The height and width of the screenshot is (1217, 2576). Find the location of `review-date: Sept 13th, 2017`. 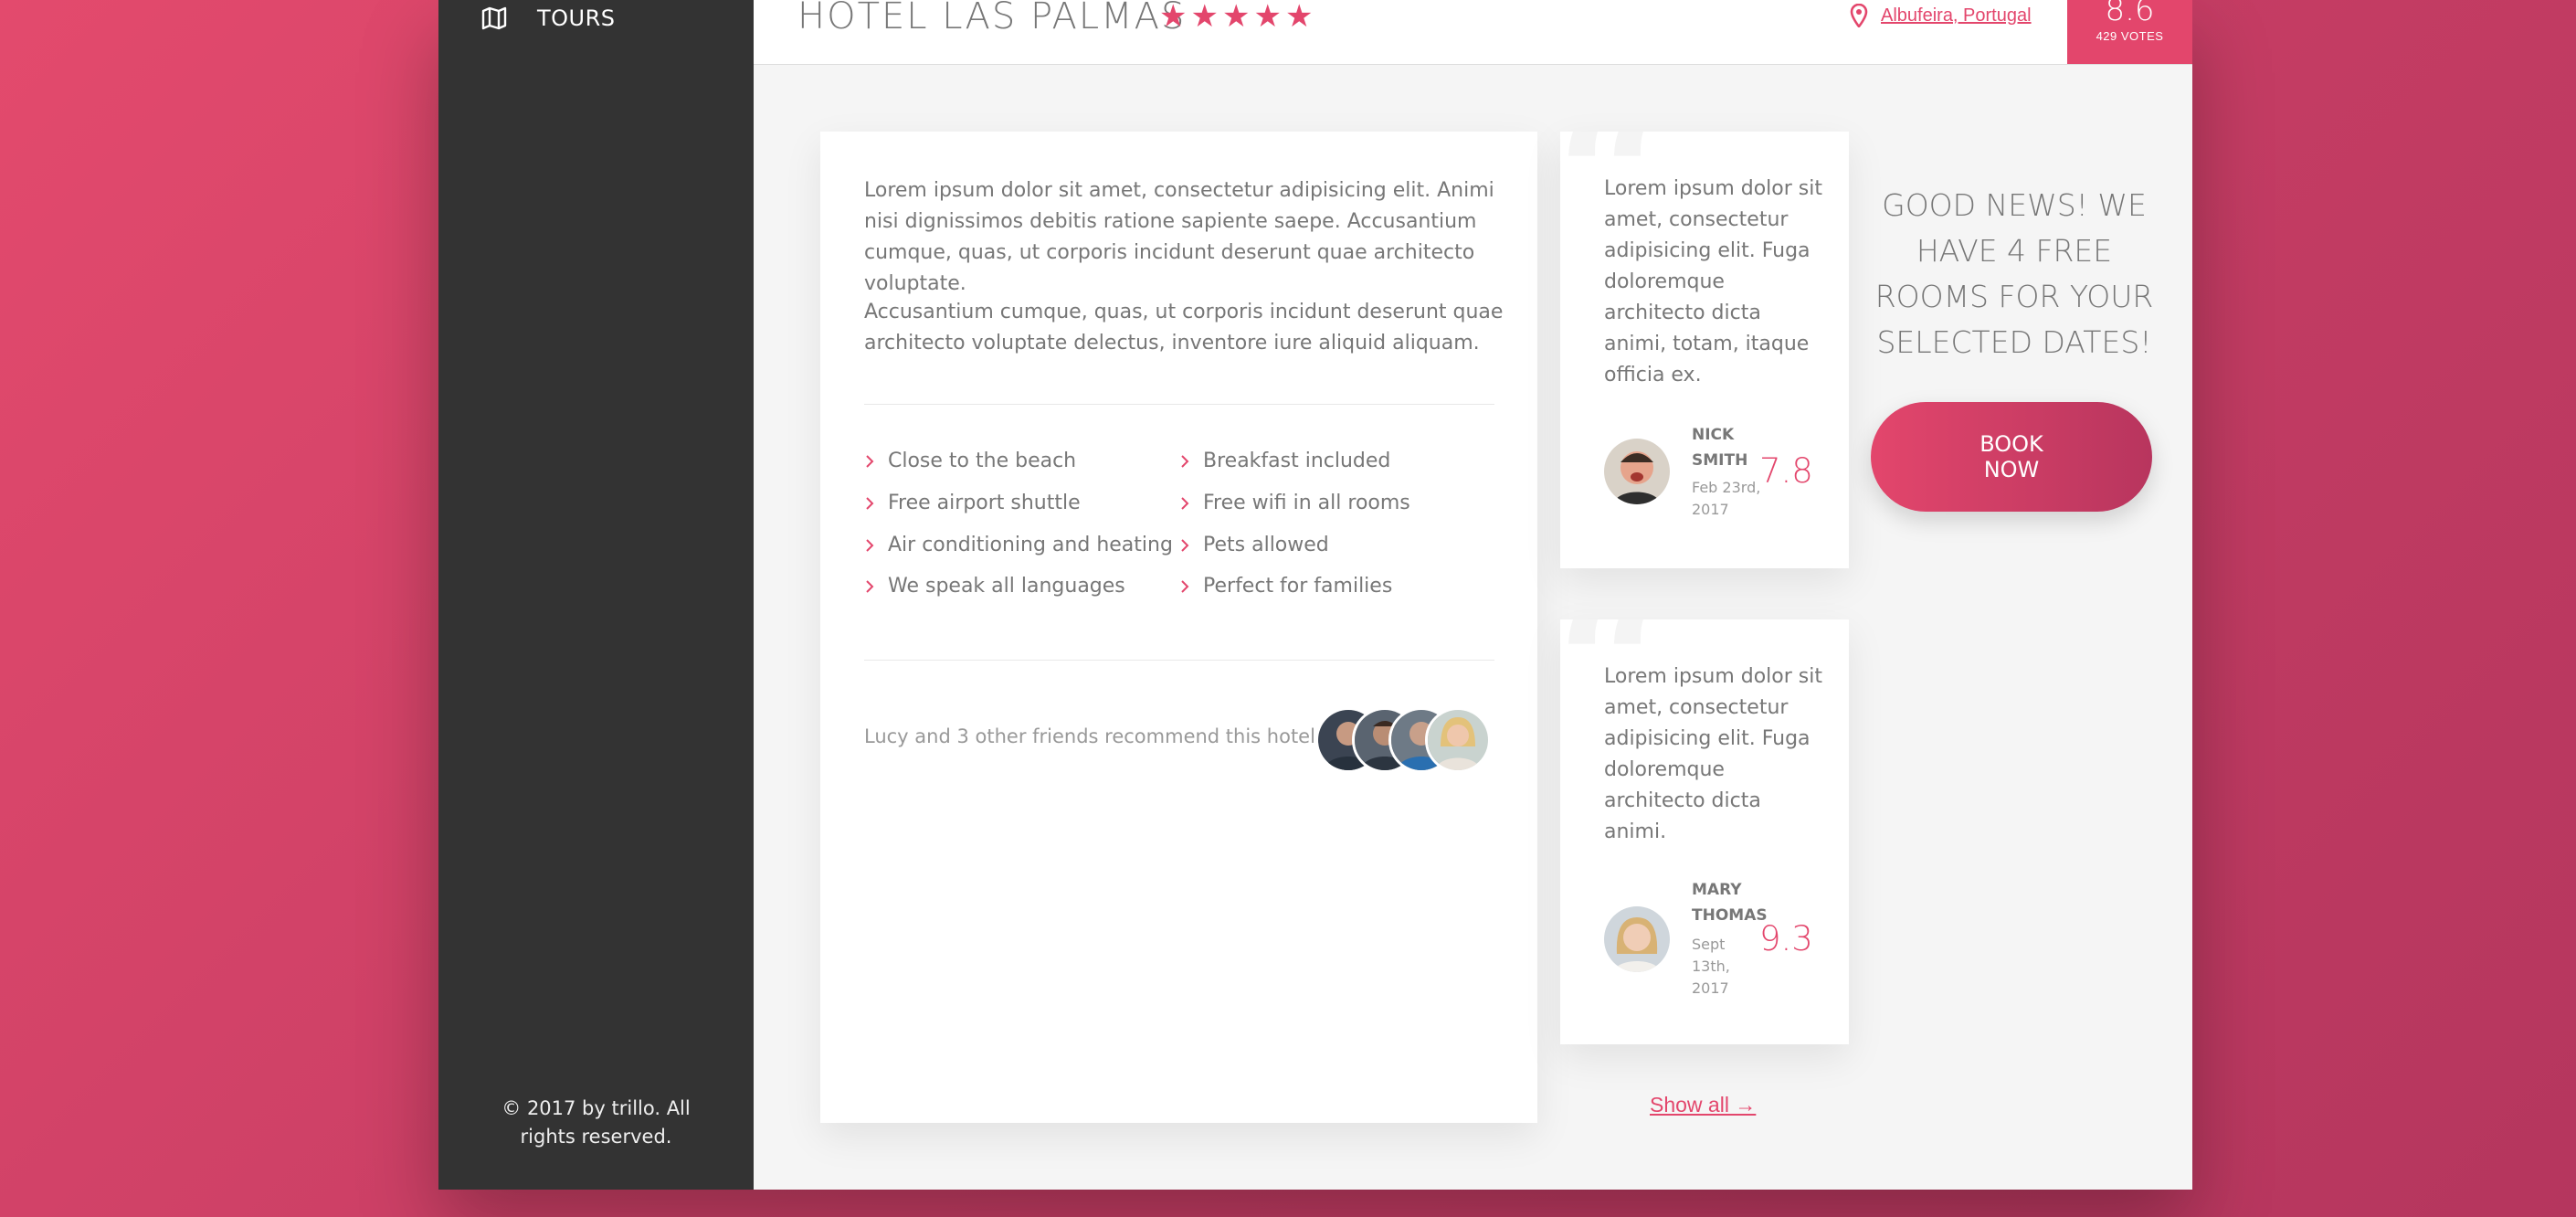

review-date: Sept 13th, 2017 is located at coordinates (1711, 966).